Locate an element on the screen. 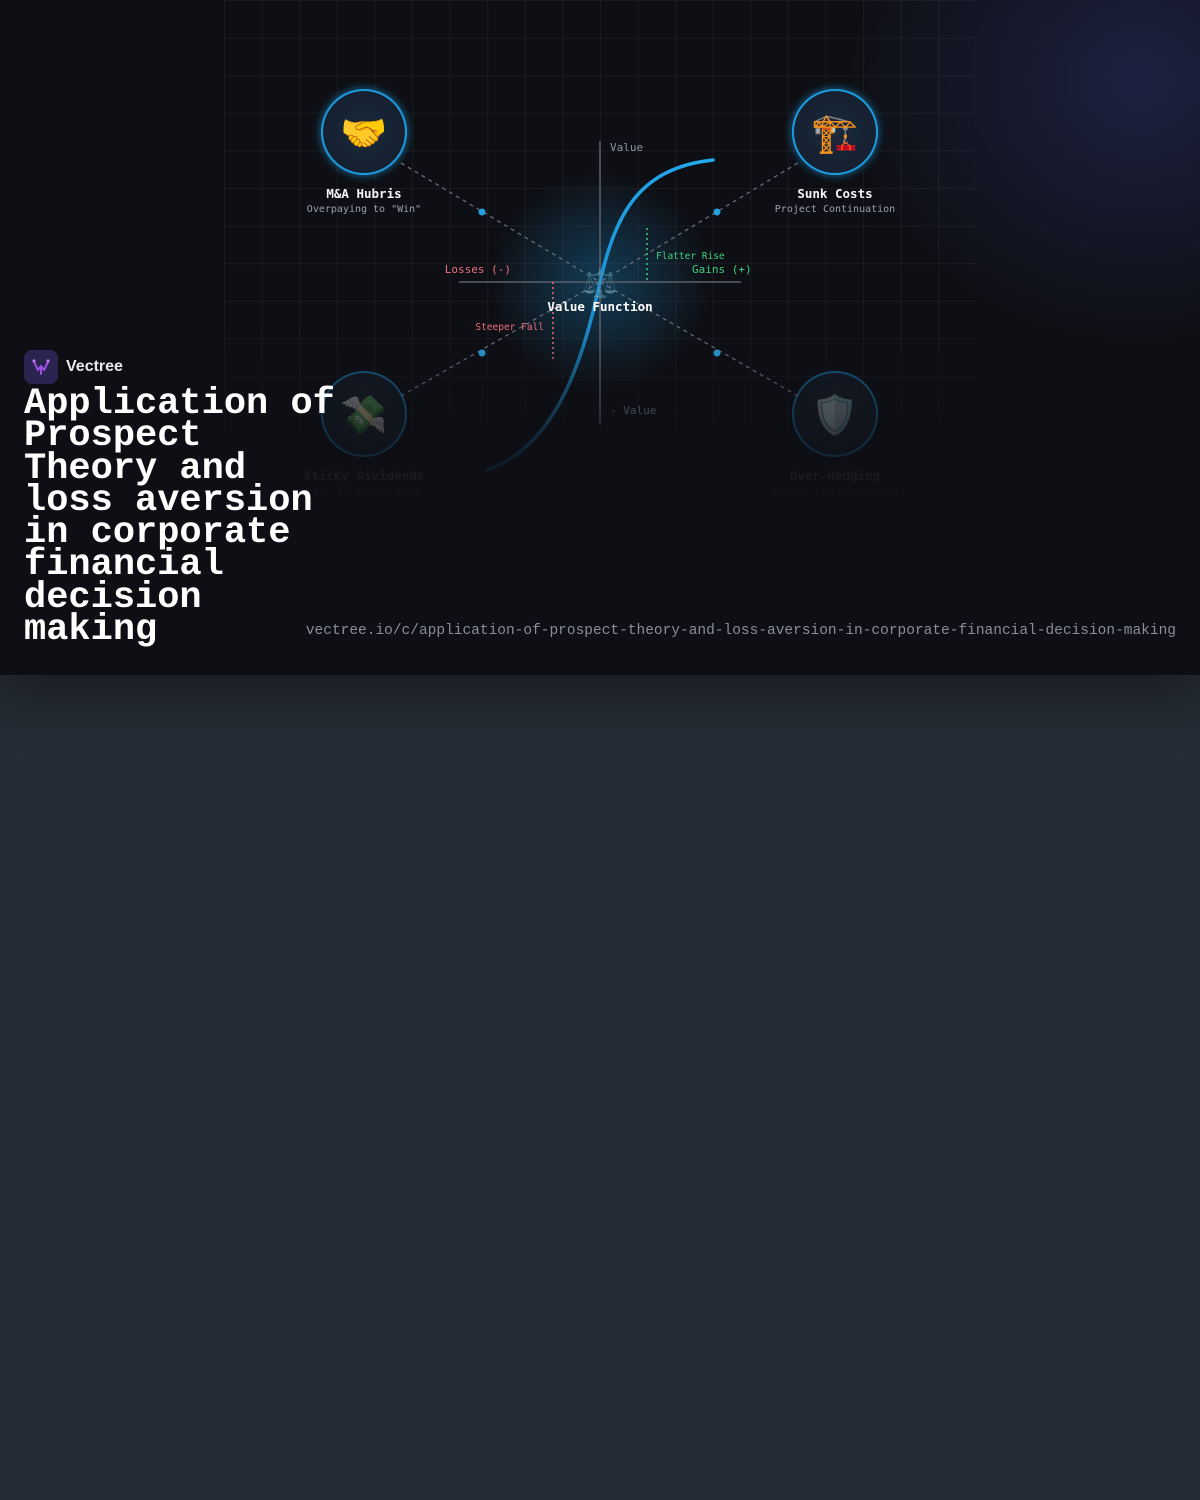  x-axis-right-label: Gains (+) is located at coordinates (722, 269).